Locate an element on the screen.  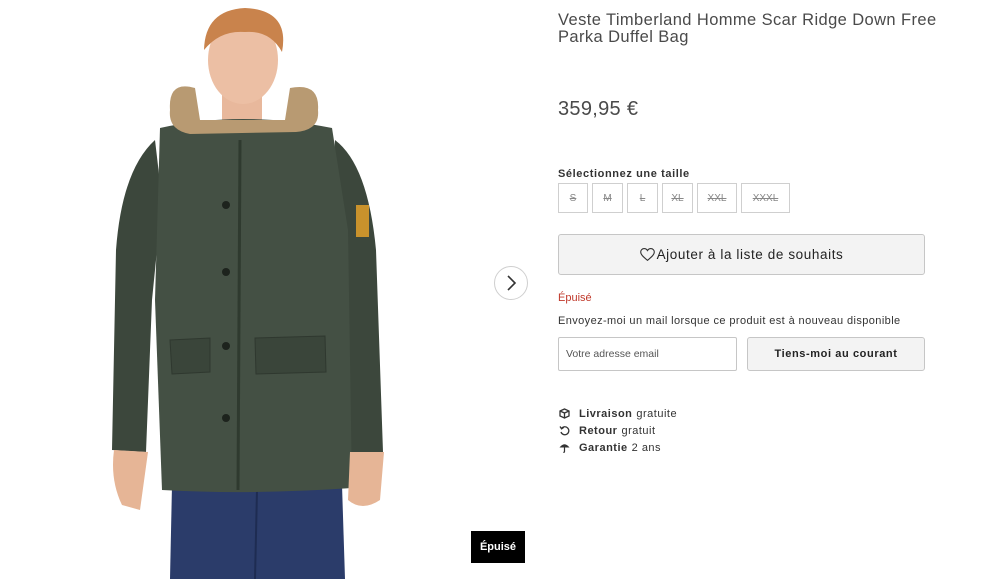
size-option-m: M is located at coordinates (607, 198).